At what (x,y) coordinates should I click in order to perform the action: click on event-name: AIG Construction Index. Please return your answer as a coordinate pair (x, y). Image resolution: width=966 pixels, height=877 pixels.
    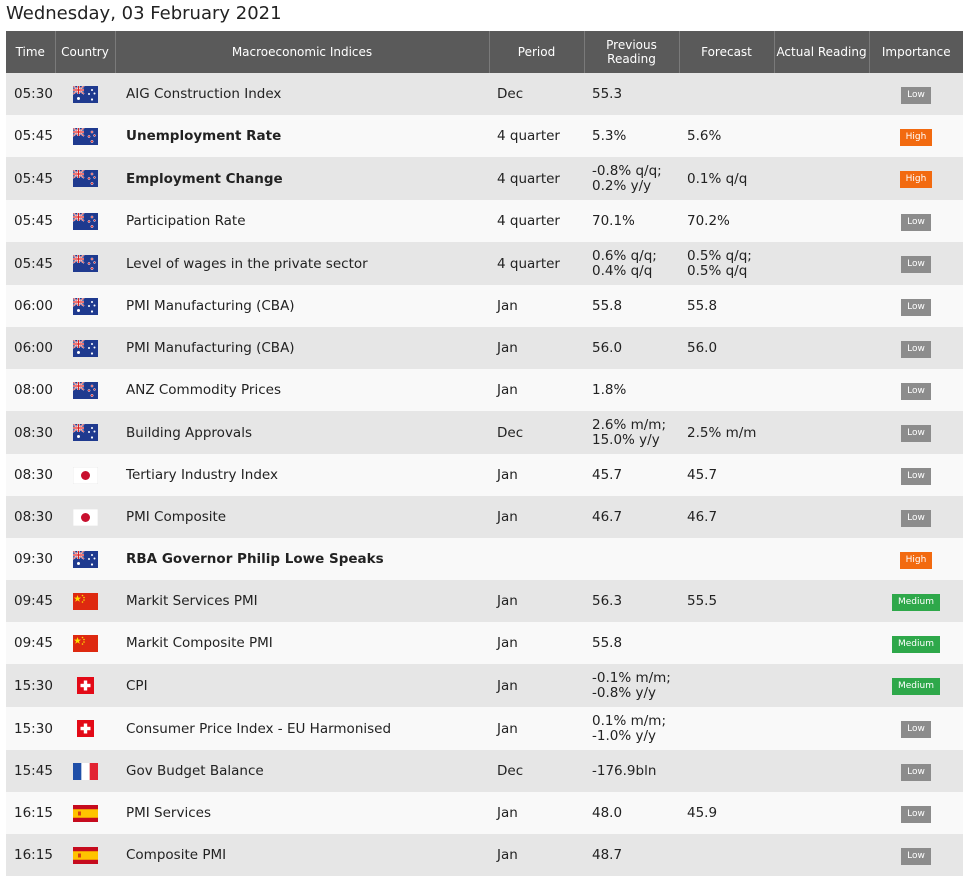
    Looking at the image, I should click on (302, 94).